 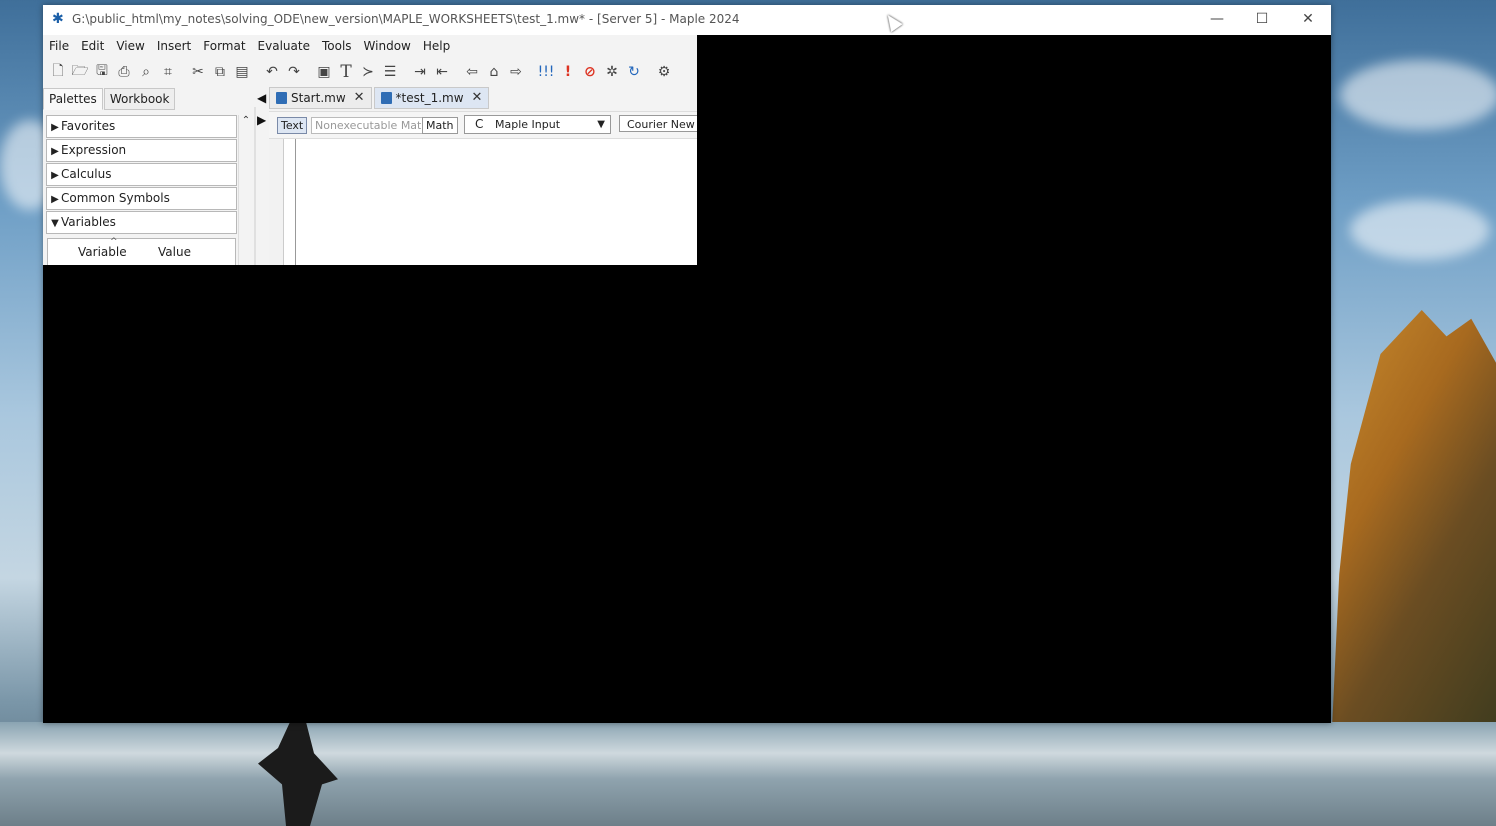 I want to click on paste-icon: ▤, so click(x=242, y=72).